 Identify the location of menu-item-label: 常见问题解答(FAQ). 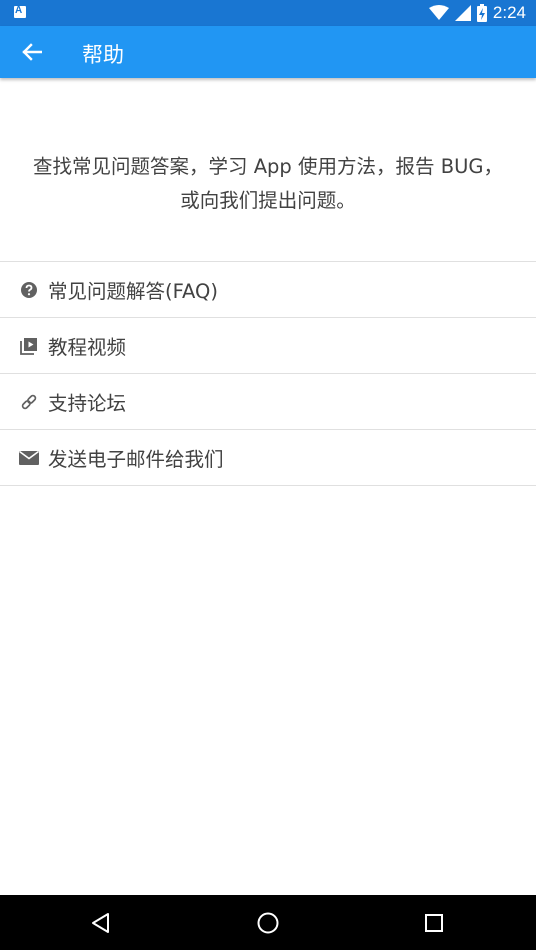
(133, 291).